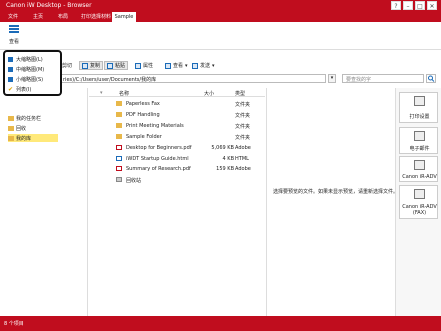 The height and width of the screenshot is (331, 441). I want to click on header-name: 名称, so click(124, 93).